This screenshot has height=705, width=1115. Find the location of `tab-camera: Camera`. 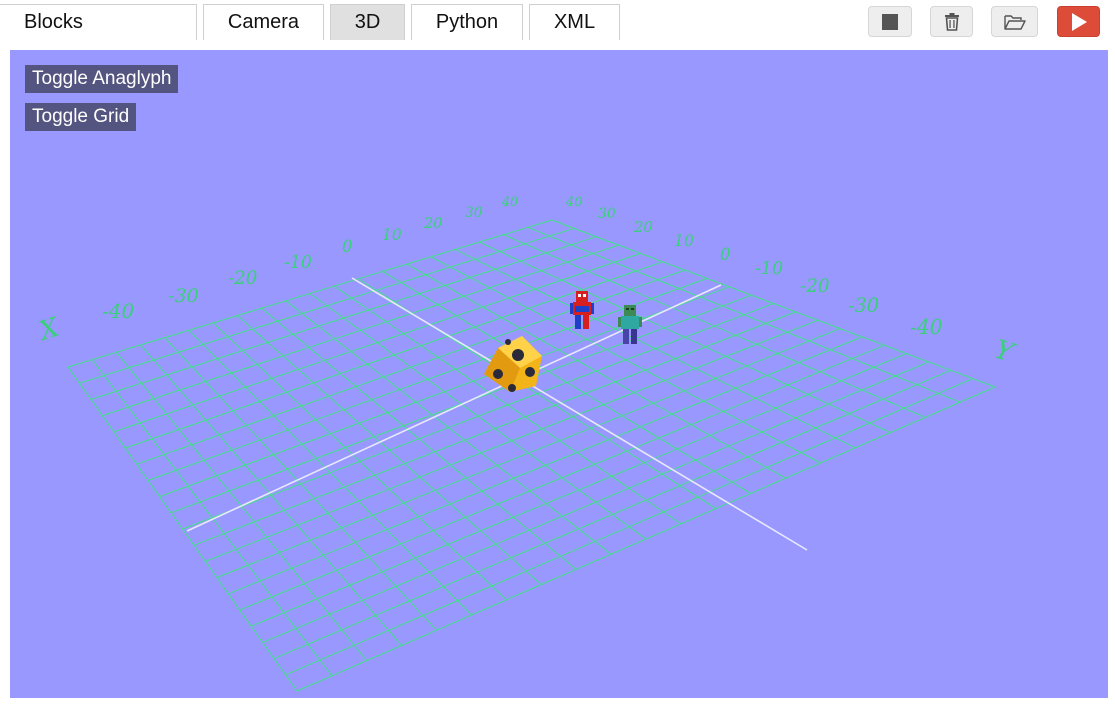

tab-camera: Camera is located at coordinates (263, 22).